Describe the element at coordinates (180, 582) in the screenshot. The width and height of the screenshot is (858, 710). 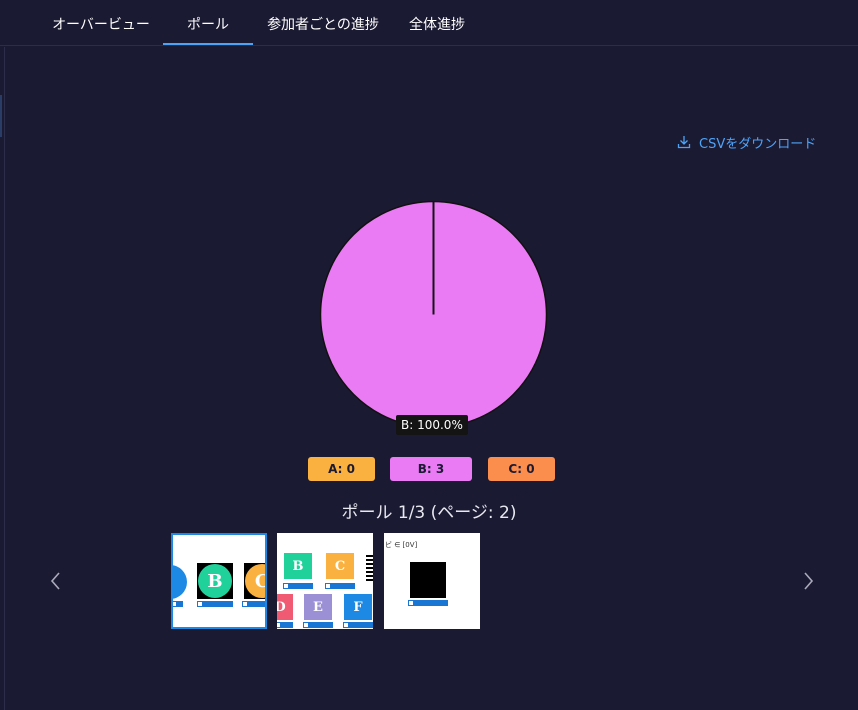
I see `thumb1-circle-a` at that location.